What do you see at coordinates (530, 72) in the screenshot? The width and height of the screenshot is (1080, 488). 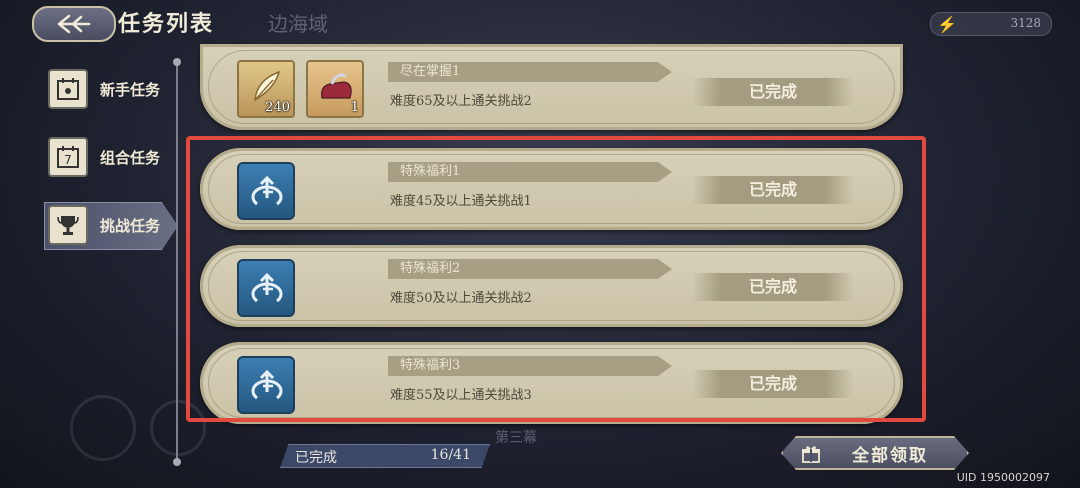 I see `task-title: 尽在掌握1` at bounding box center [530, 72].